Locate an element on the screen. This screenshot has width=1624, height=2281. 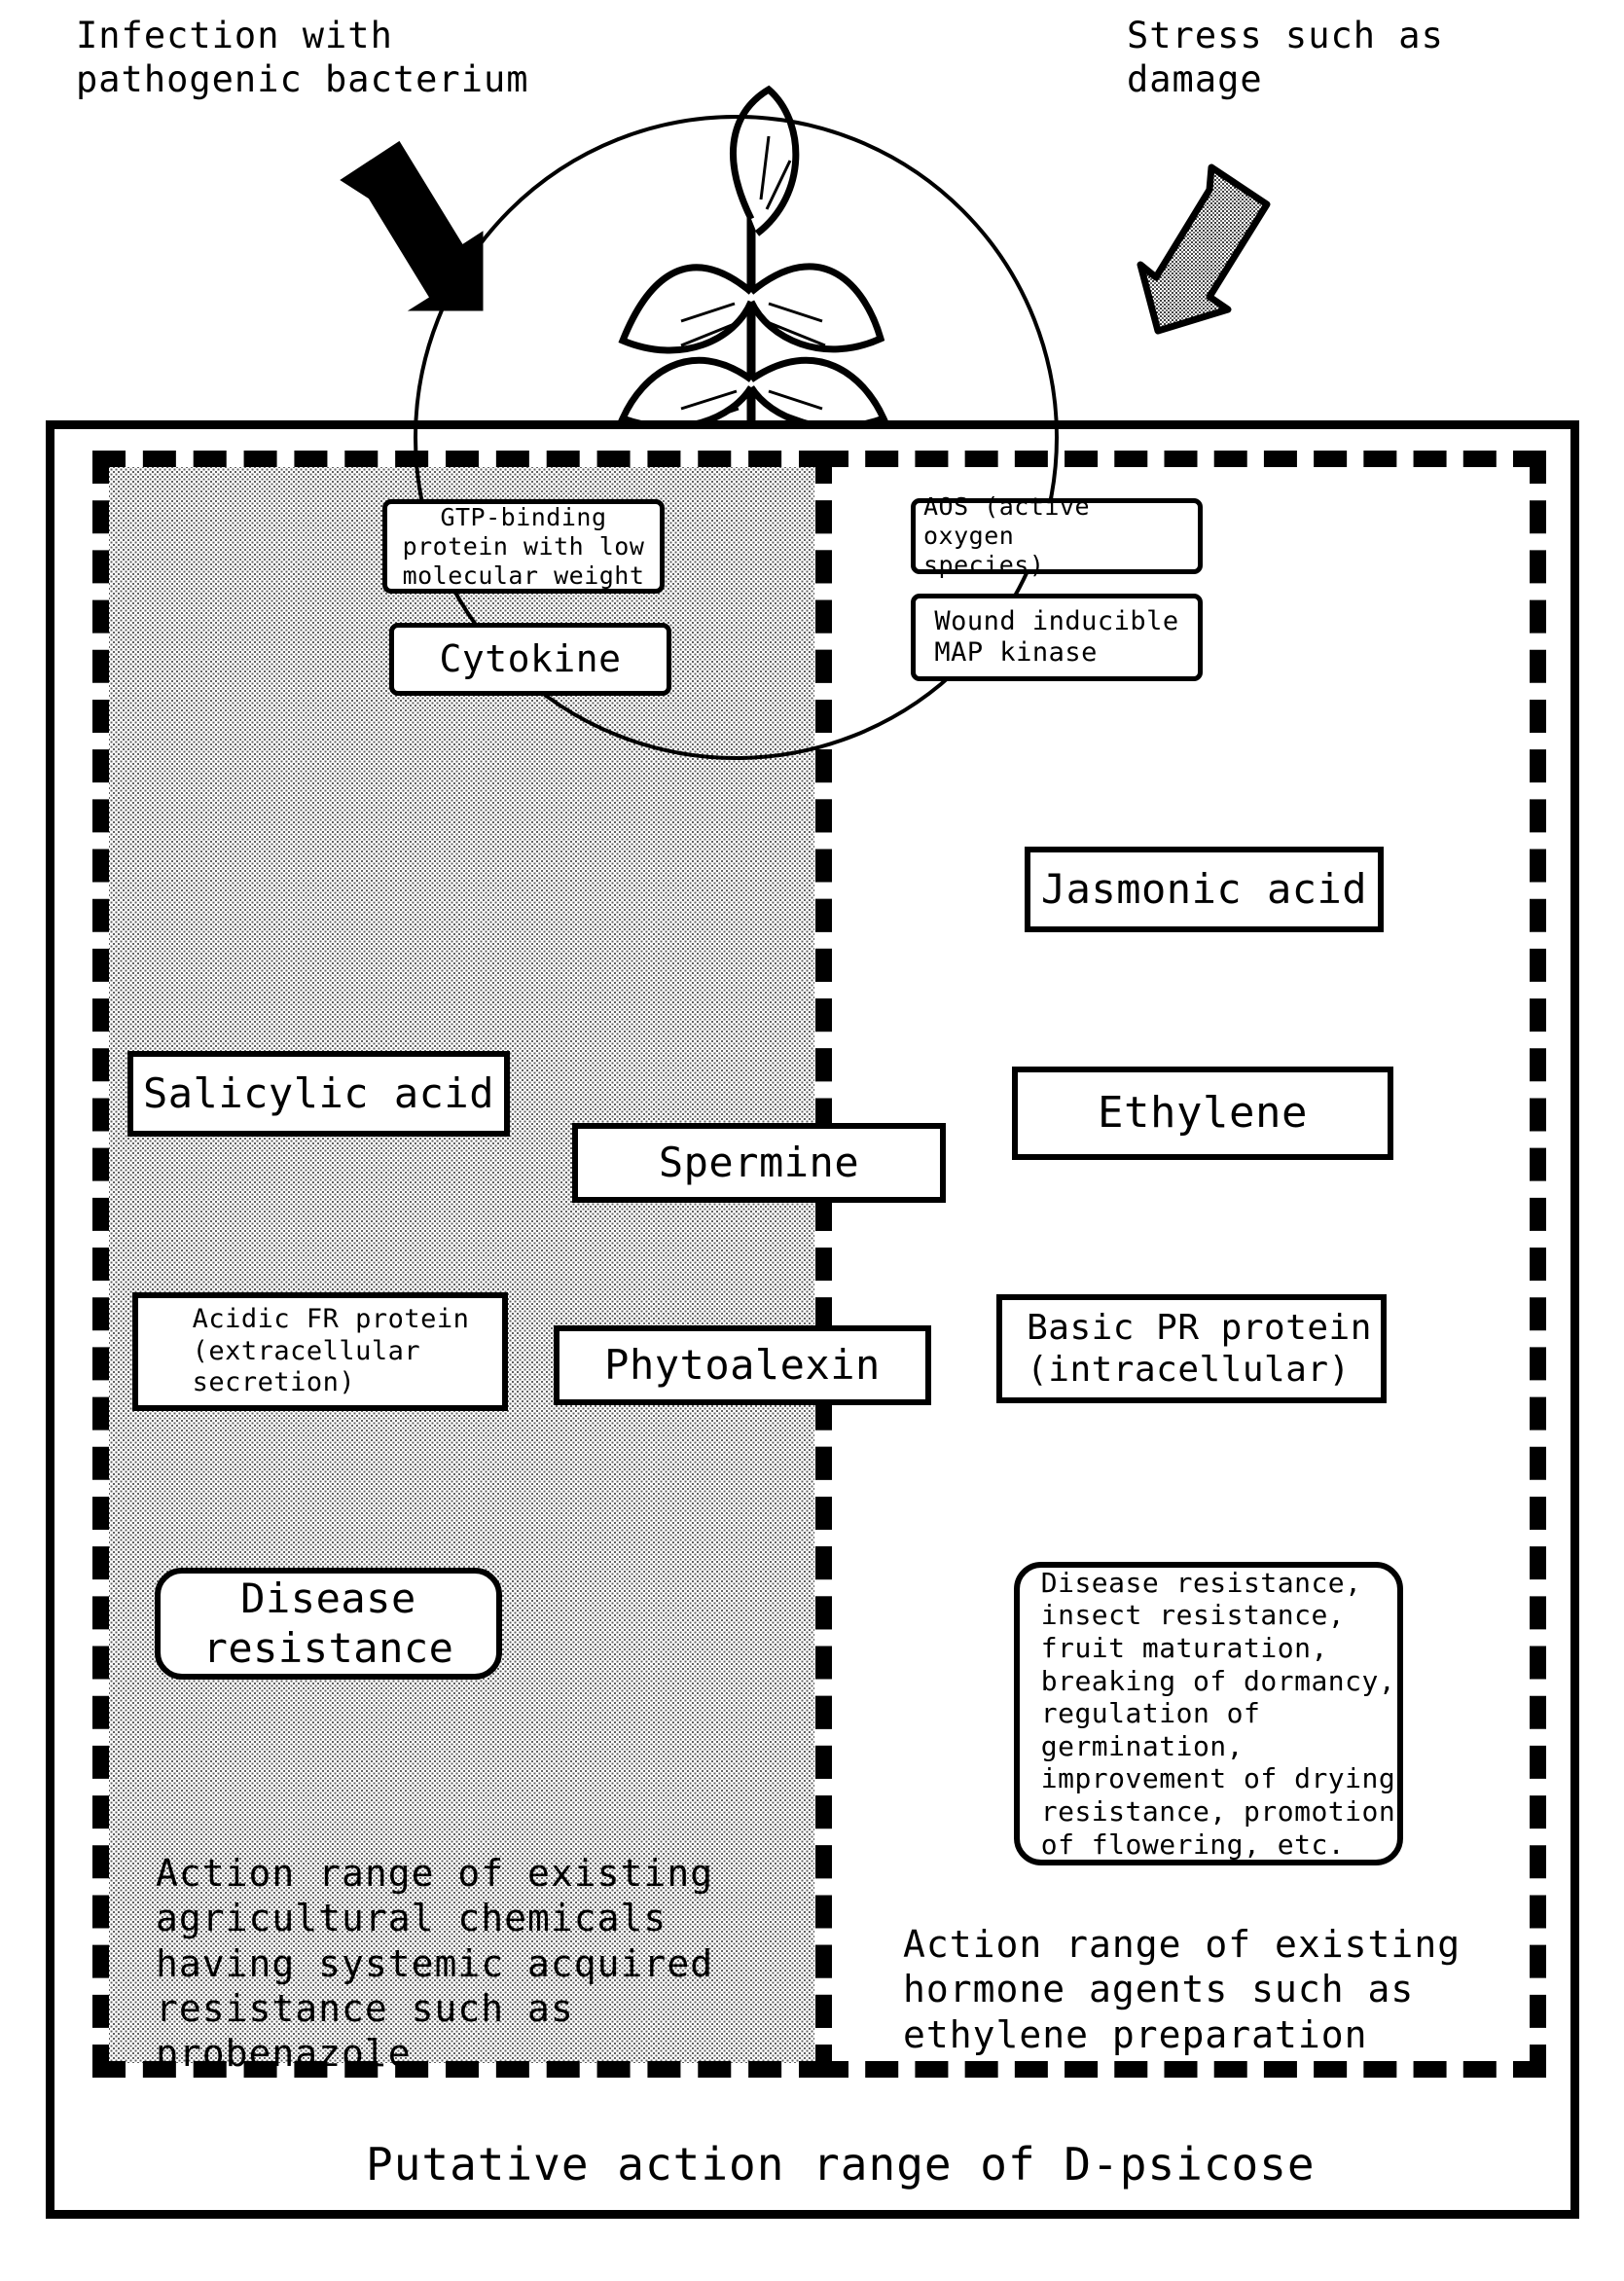
node-label: Spermine is located at coordinates (759, 1162).